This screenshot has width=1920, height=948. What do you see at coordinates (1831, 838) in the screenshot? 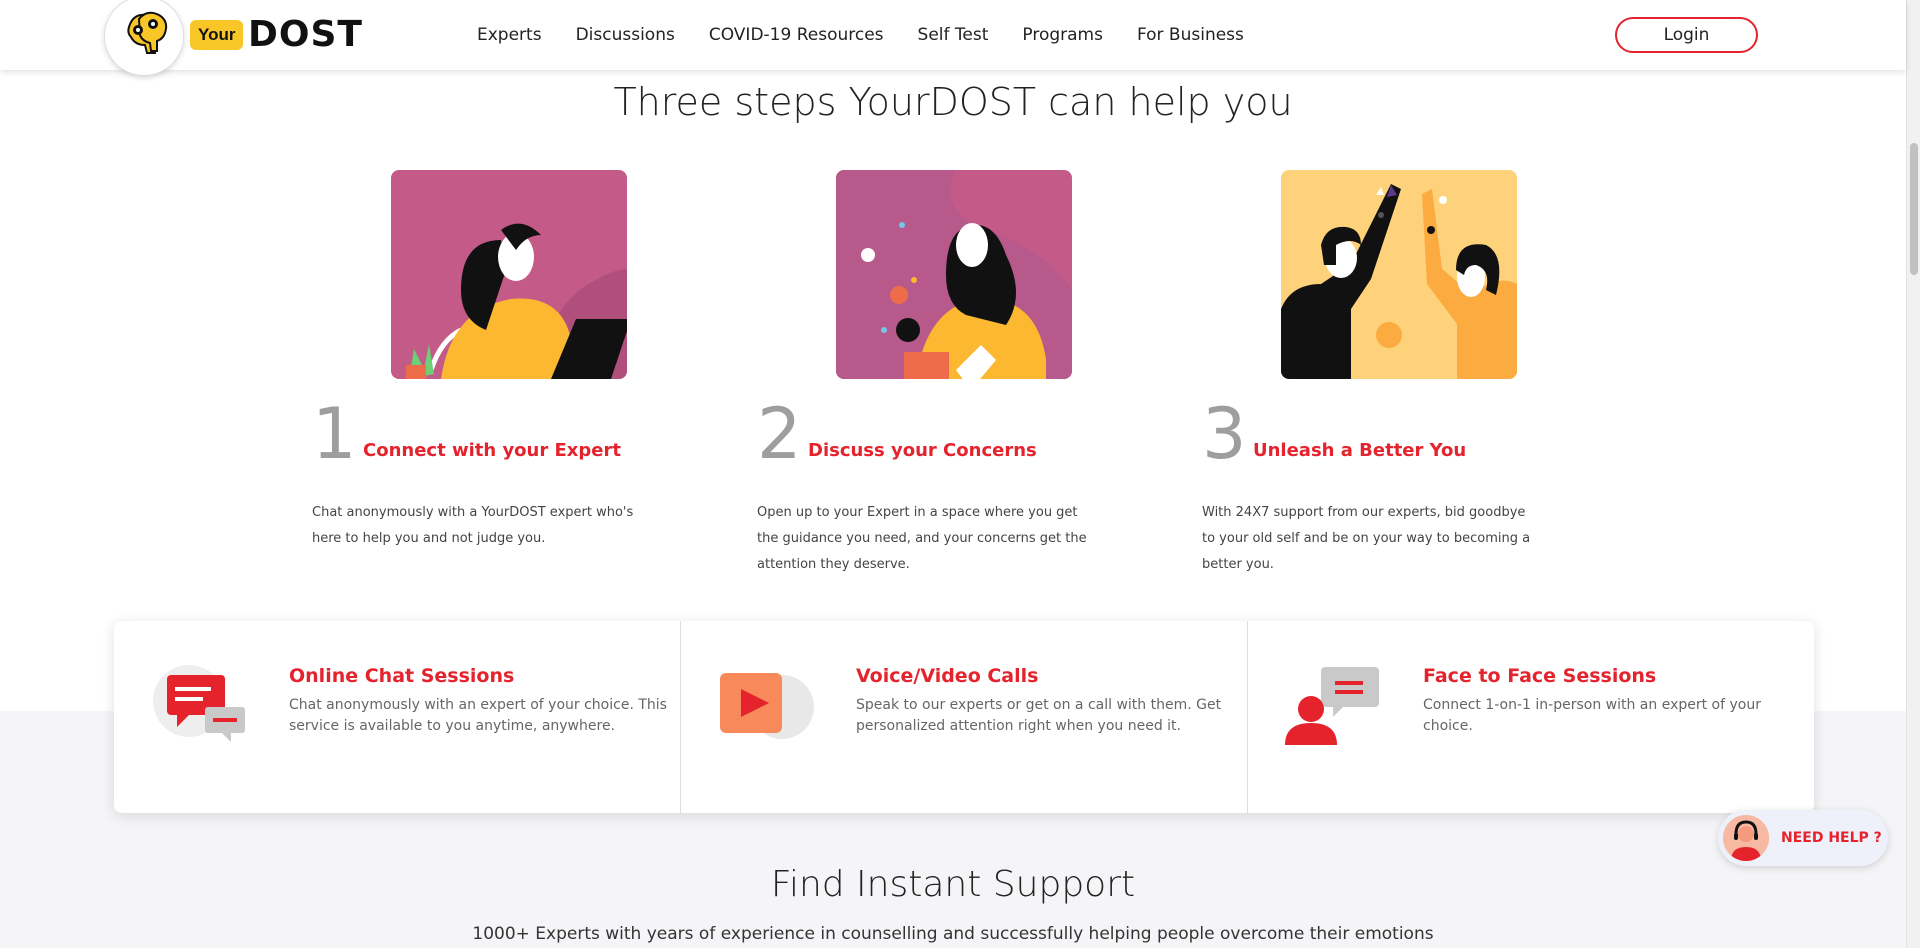
I see `need-help-label: NEED HELP ?` at bounding box center [1831, 838].